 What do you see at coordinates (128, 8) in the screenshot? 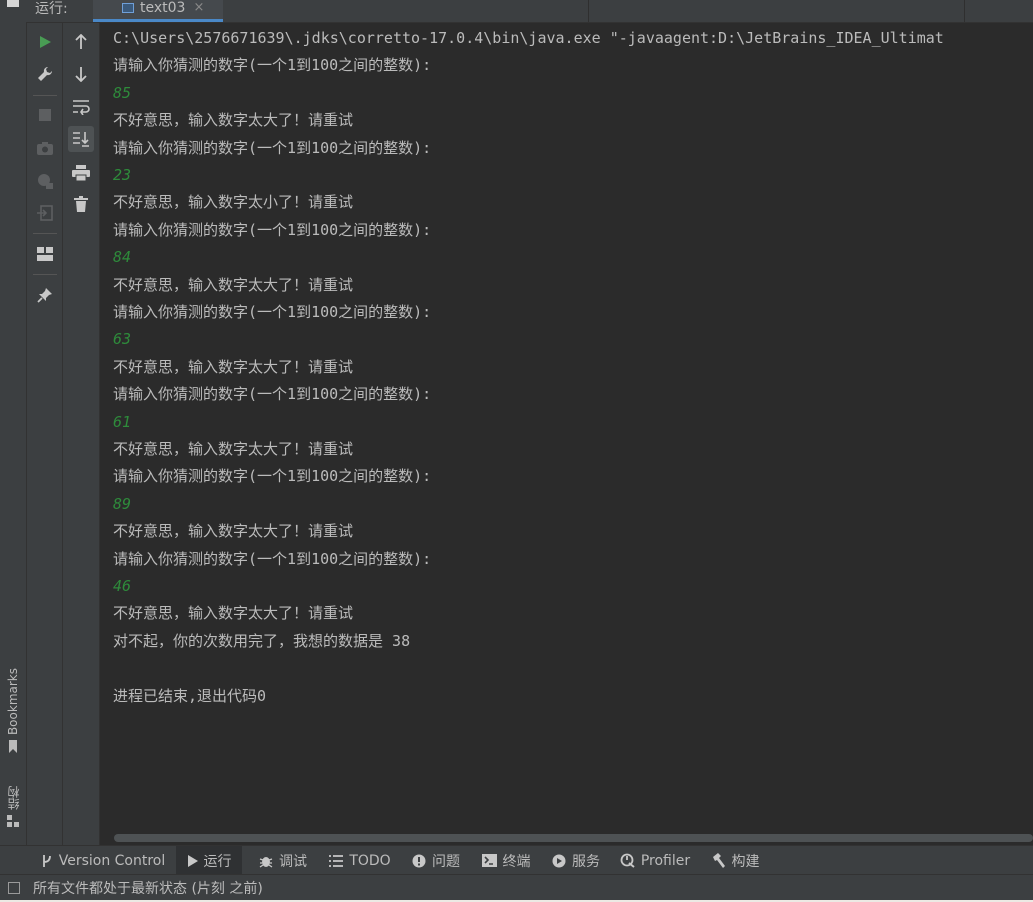
I see `console-tab-icon` at bounding box center [128, 8].